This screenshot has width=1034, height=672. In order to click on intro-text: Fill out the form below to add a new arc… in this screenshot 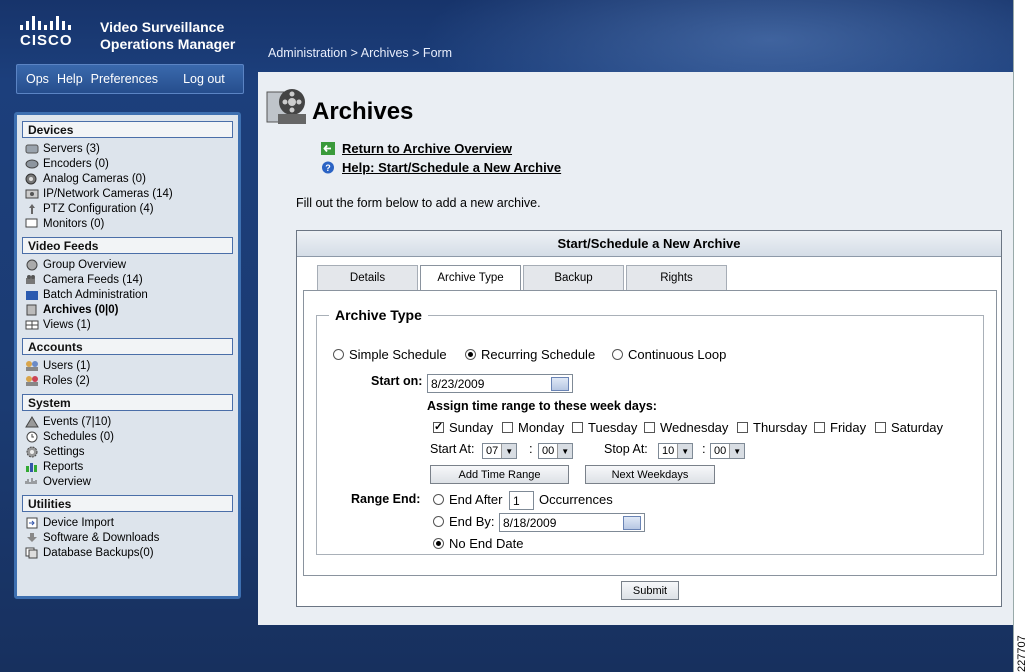, I will do `click(418, 203)`.